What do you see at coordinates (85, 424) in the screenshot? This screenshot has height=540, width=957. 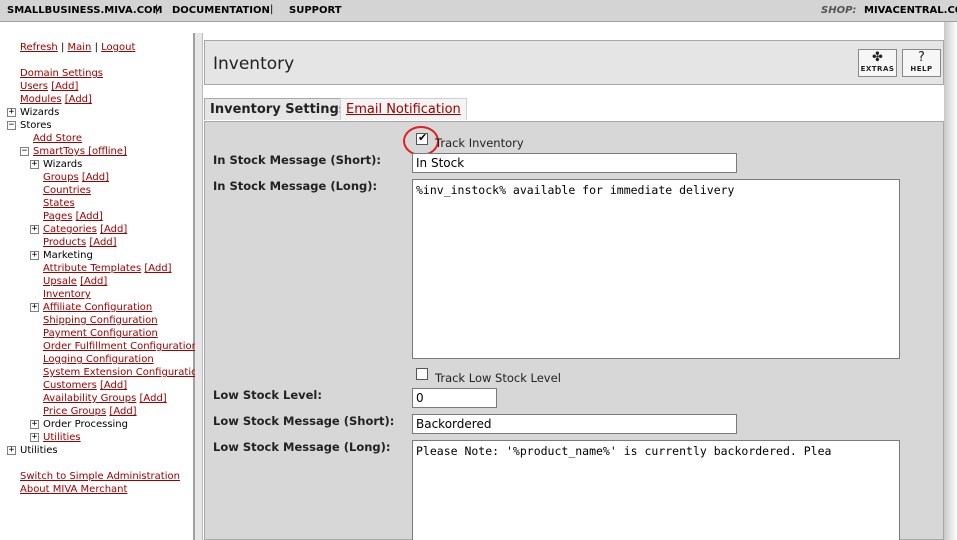 I see `order-processing-label: Order Processing` at bounding box center [85, 424].